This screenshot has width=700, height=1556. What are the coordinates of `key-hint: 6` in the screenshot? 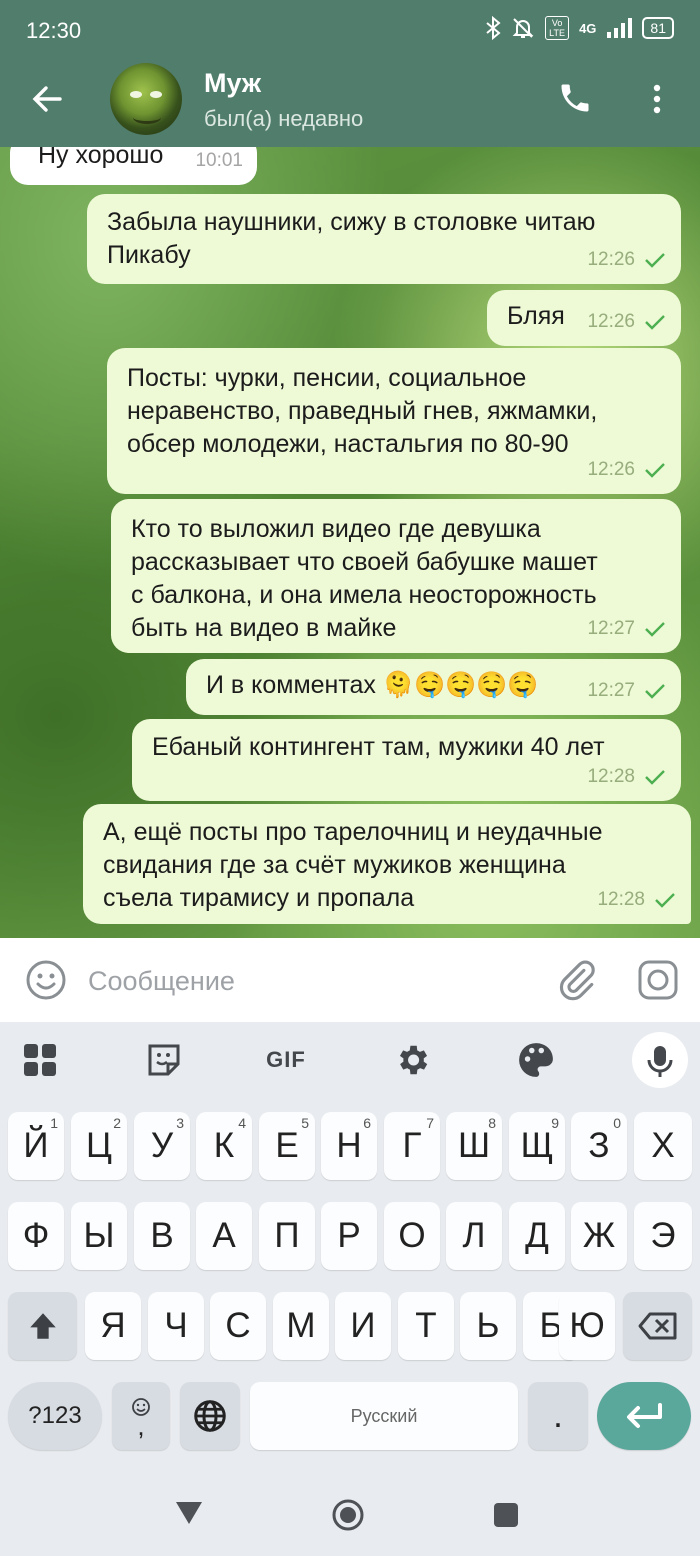 It's located at (367, 1123).